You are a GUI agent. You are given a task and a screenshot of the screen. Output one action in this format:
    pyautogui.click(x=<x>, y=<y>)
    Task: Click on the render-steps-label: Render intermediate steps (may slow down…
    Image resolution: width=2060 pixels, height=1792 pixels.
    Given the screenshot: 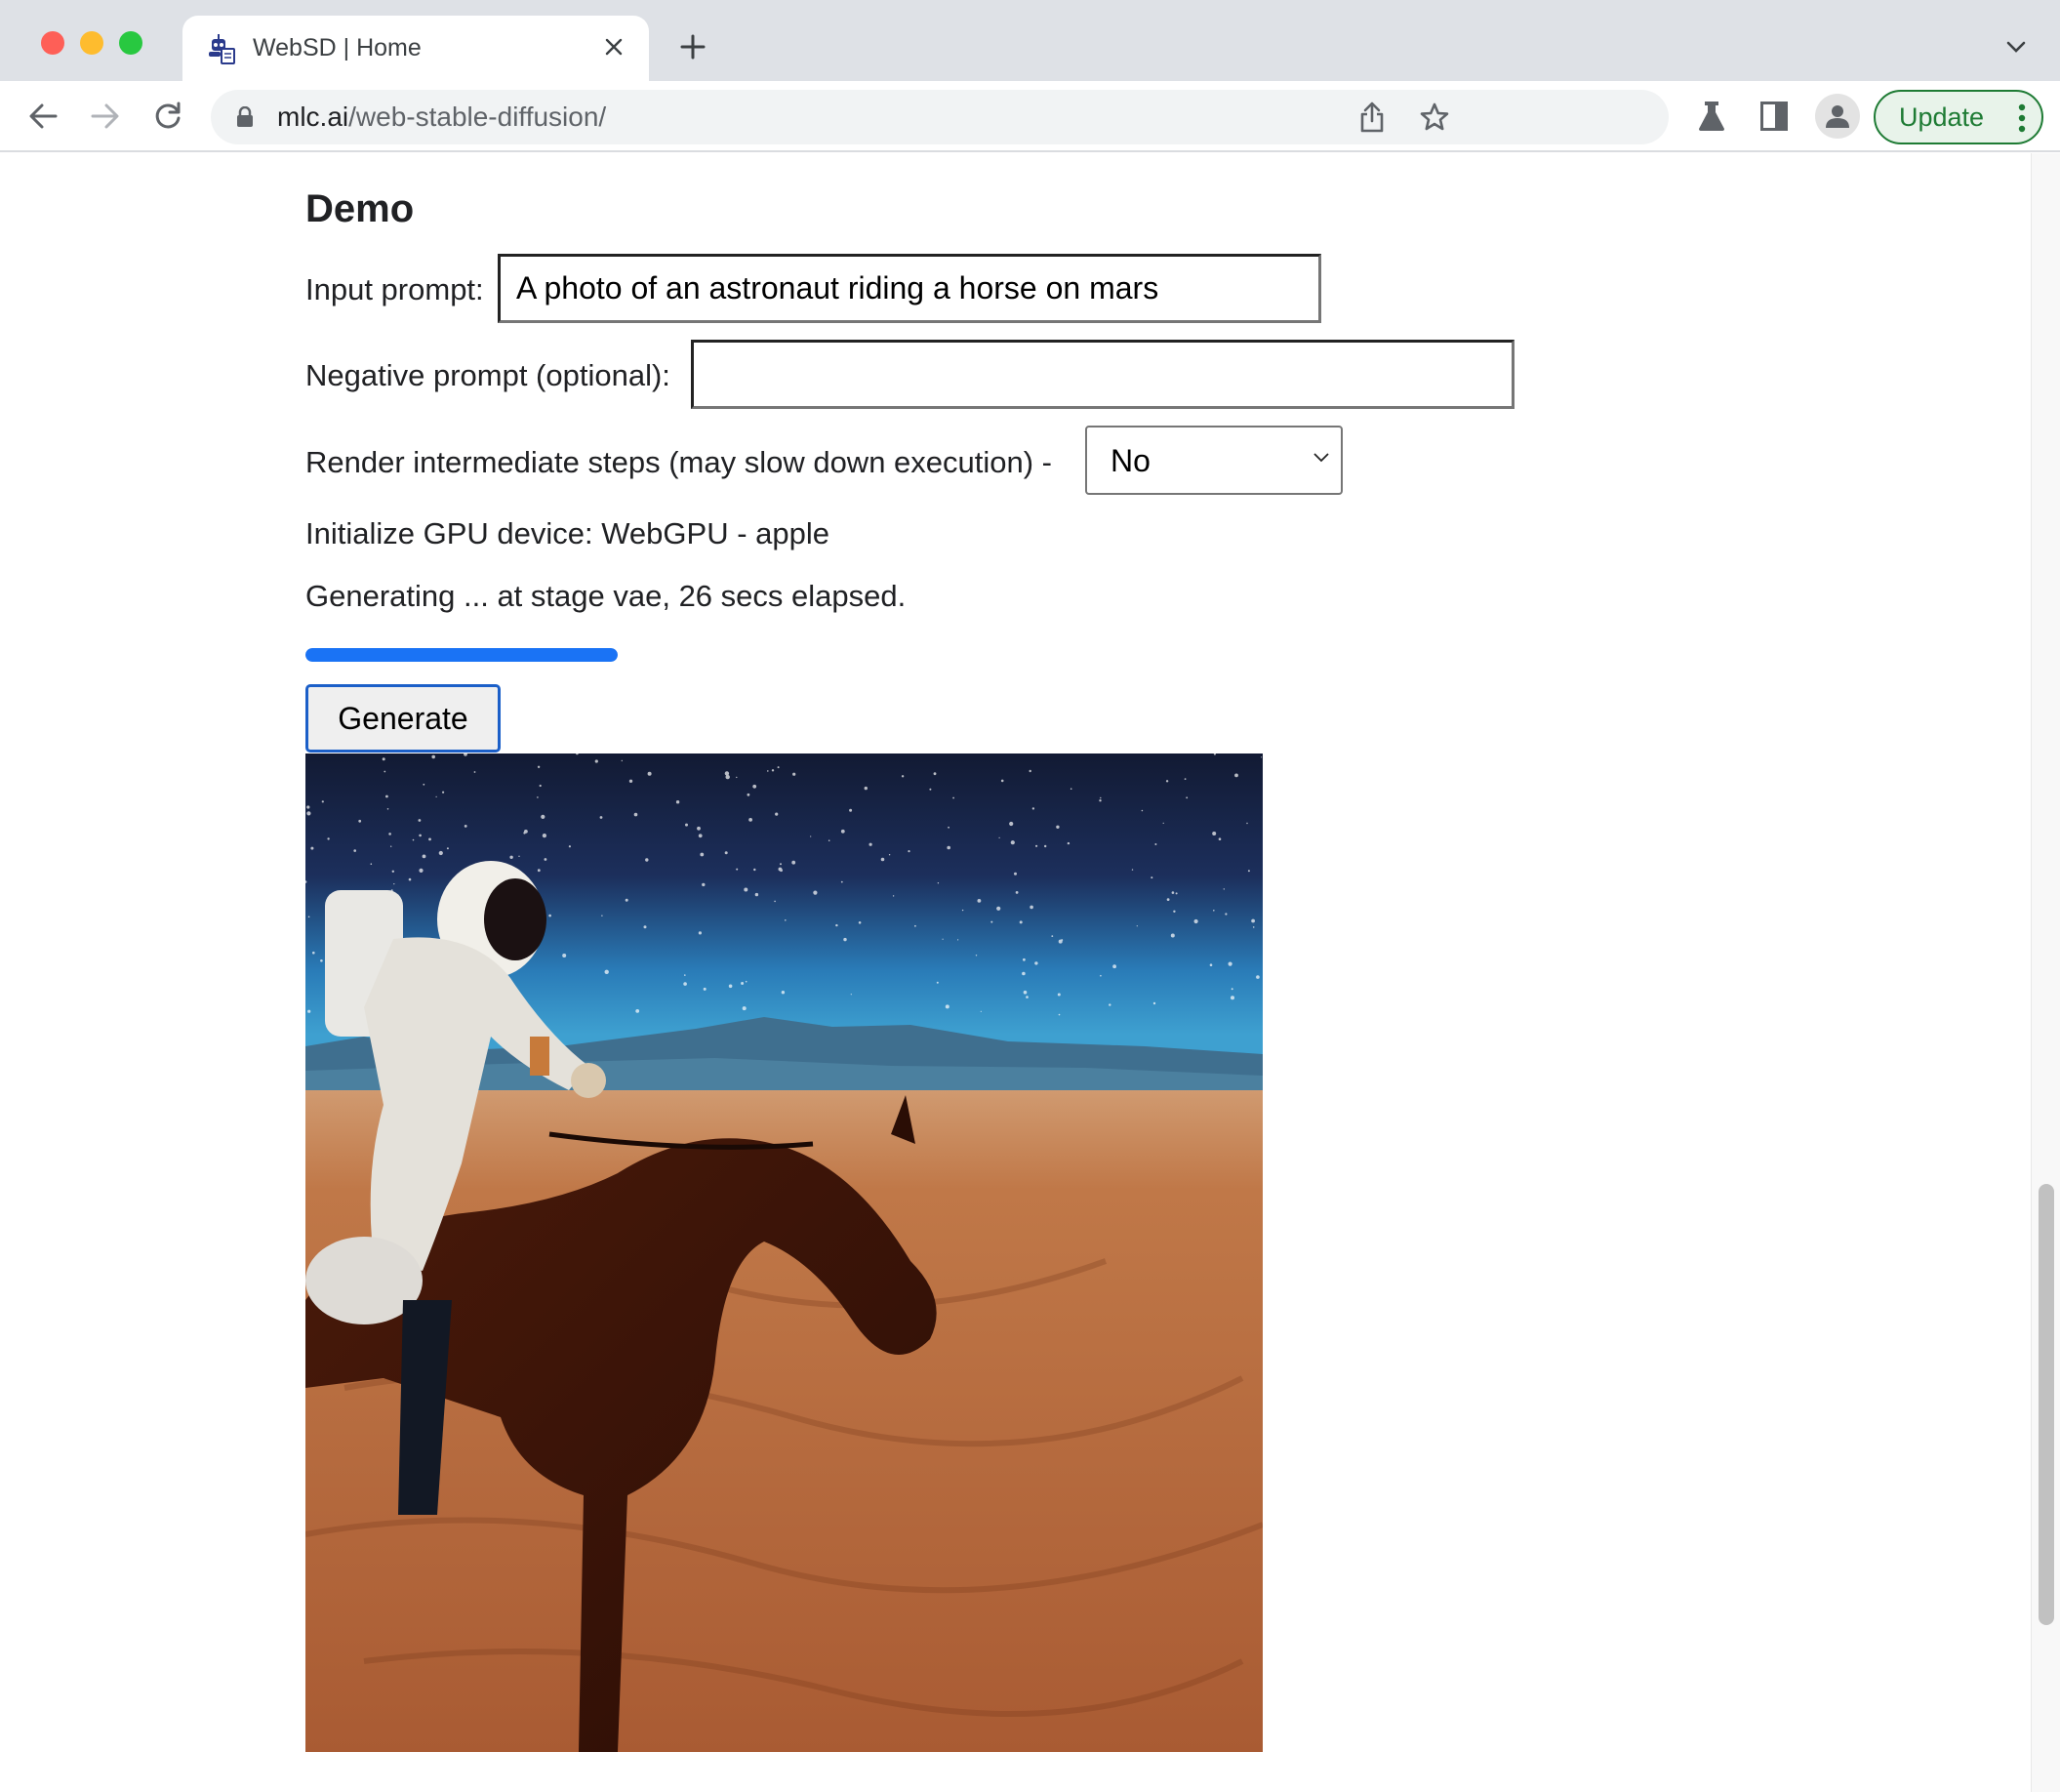 What is the action you would take?
    pyautogui.click(x=679, y=462)
    